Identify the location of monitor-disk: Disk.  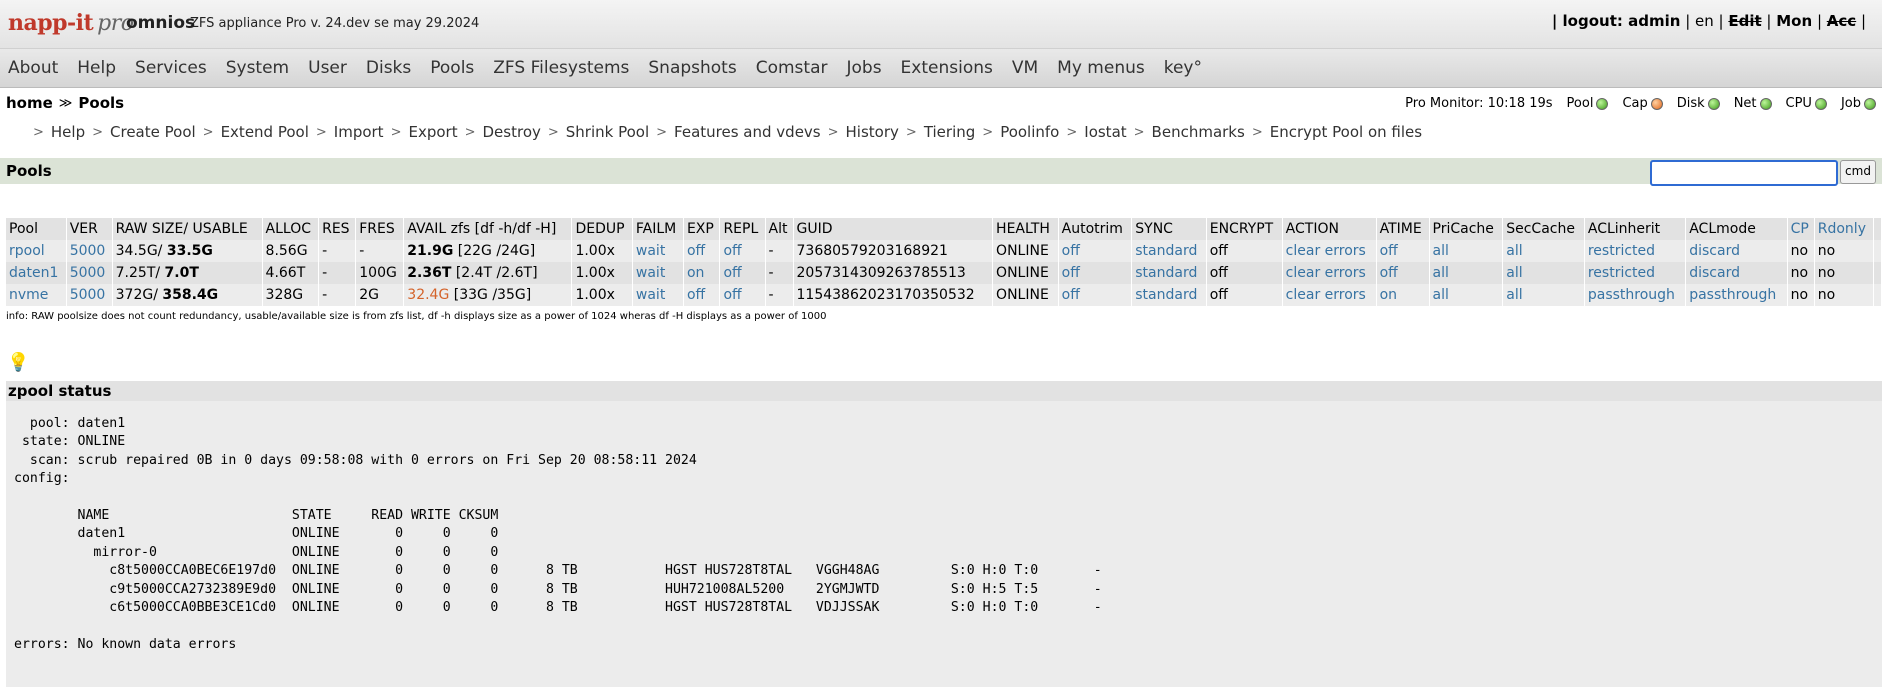
(1698, 103).